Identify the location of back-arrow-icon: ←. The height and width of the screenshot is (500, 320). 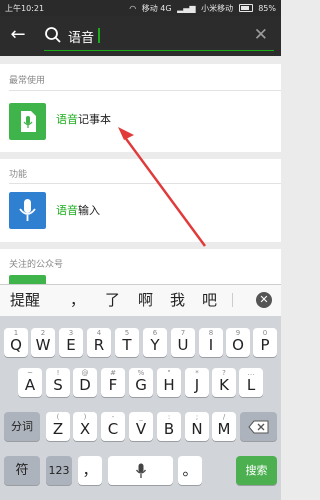
(18, 35).